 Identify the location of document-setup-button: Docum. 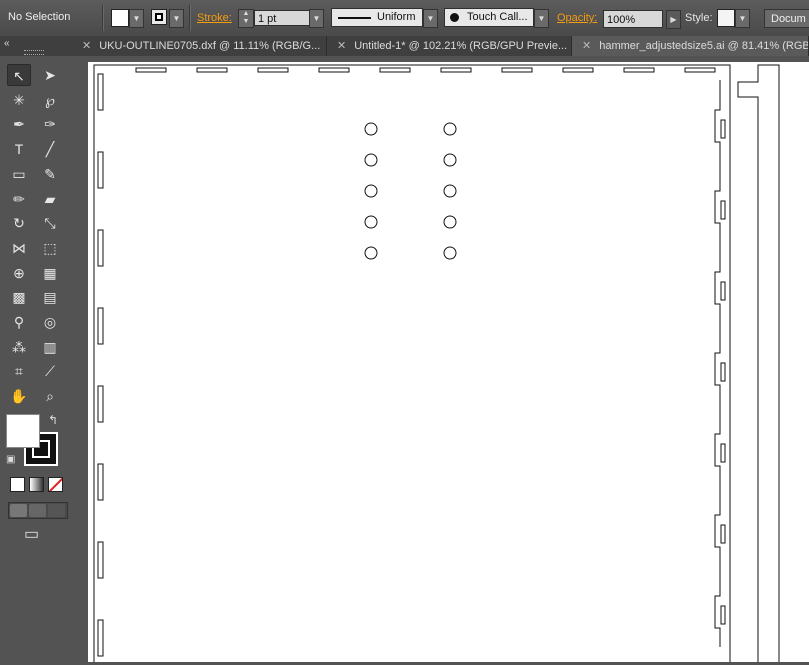
(786, 18).